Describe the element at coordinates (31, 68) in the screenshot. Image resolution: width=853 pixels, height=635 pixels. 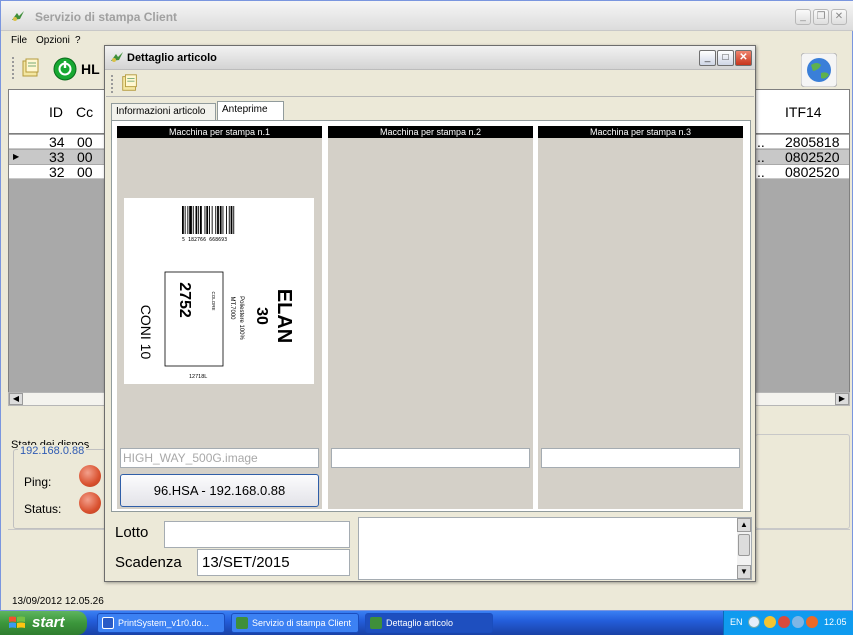
I see `toolbar-document-icon` at that location.